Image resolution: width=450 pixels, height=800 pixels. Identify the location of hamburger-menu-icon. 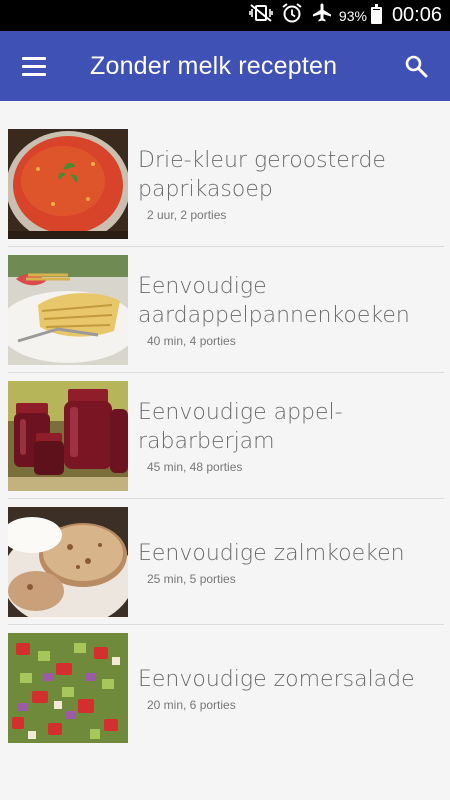
(34, 66).